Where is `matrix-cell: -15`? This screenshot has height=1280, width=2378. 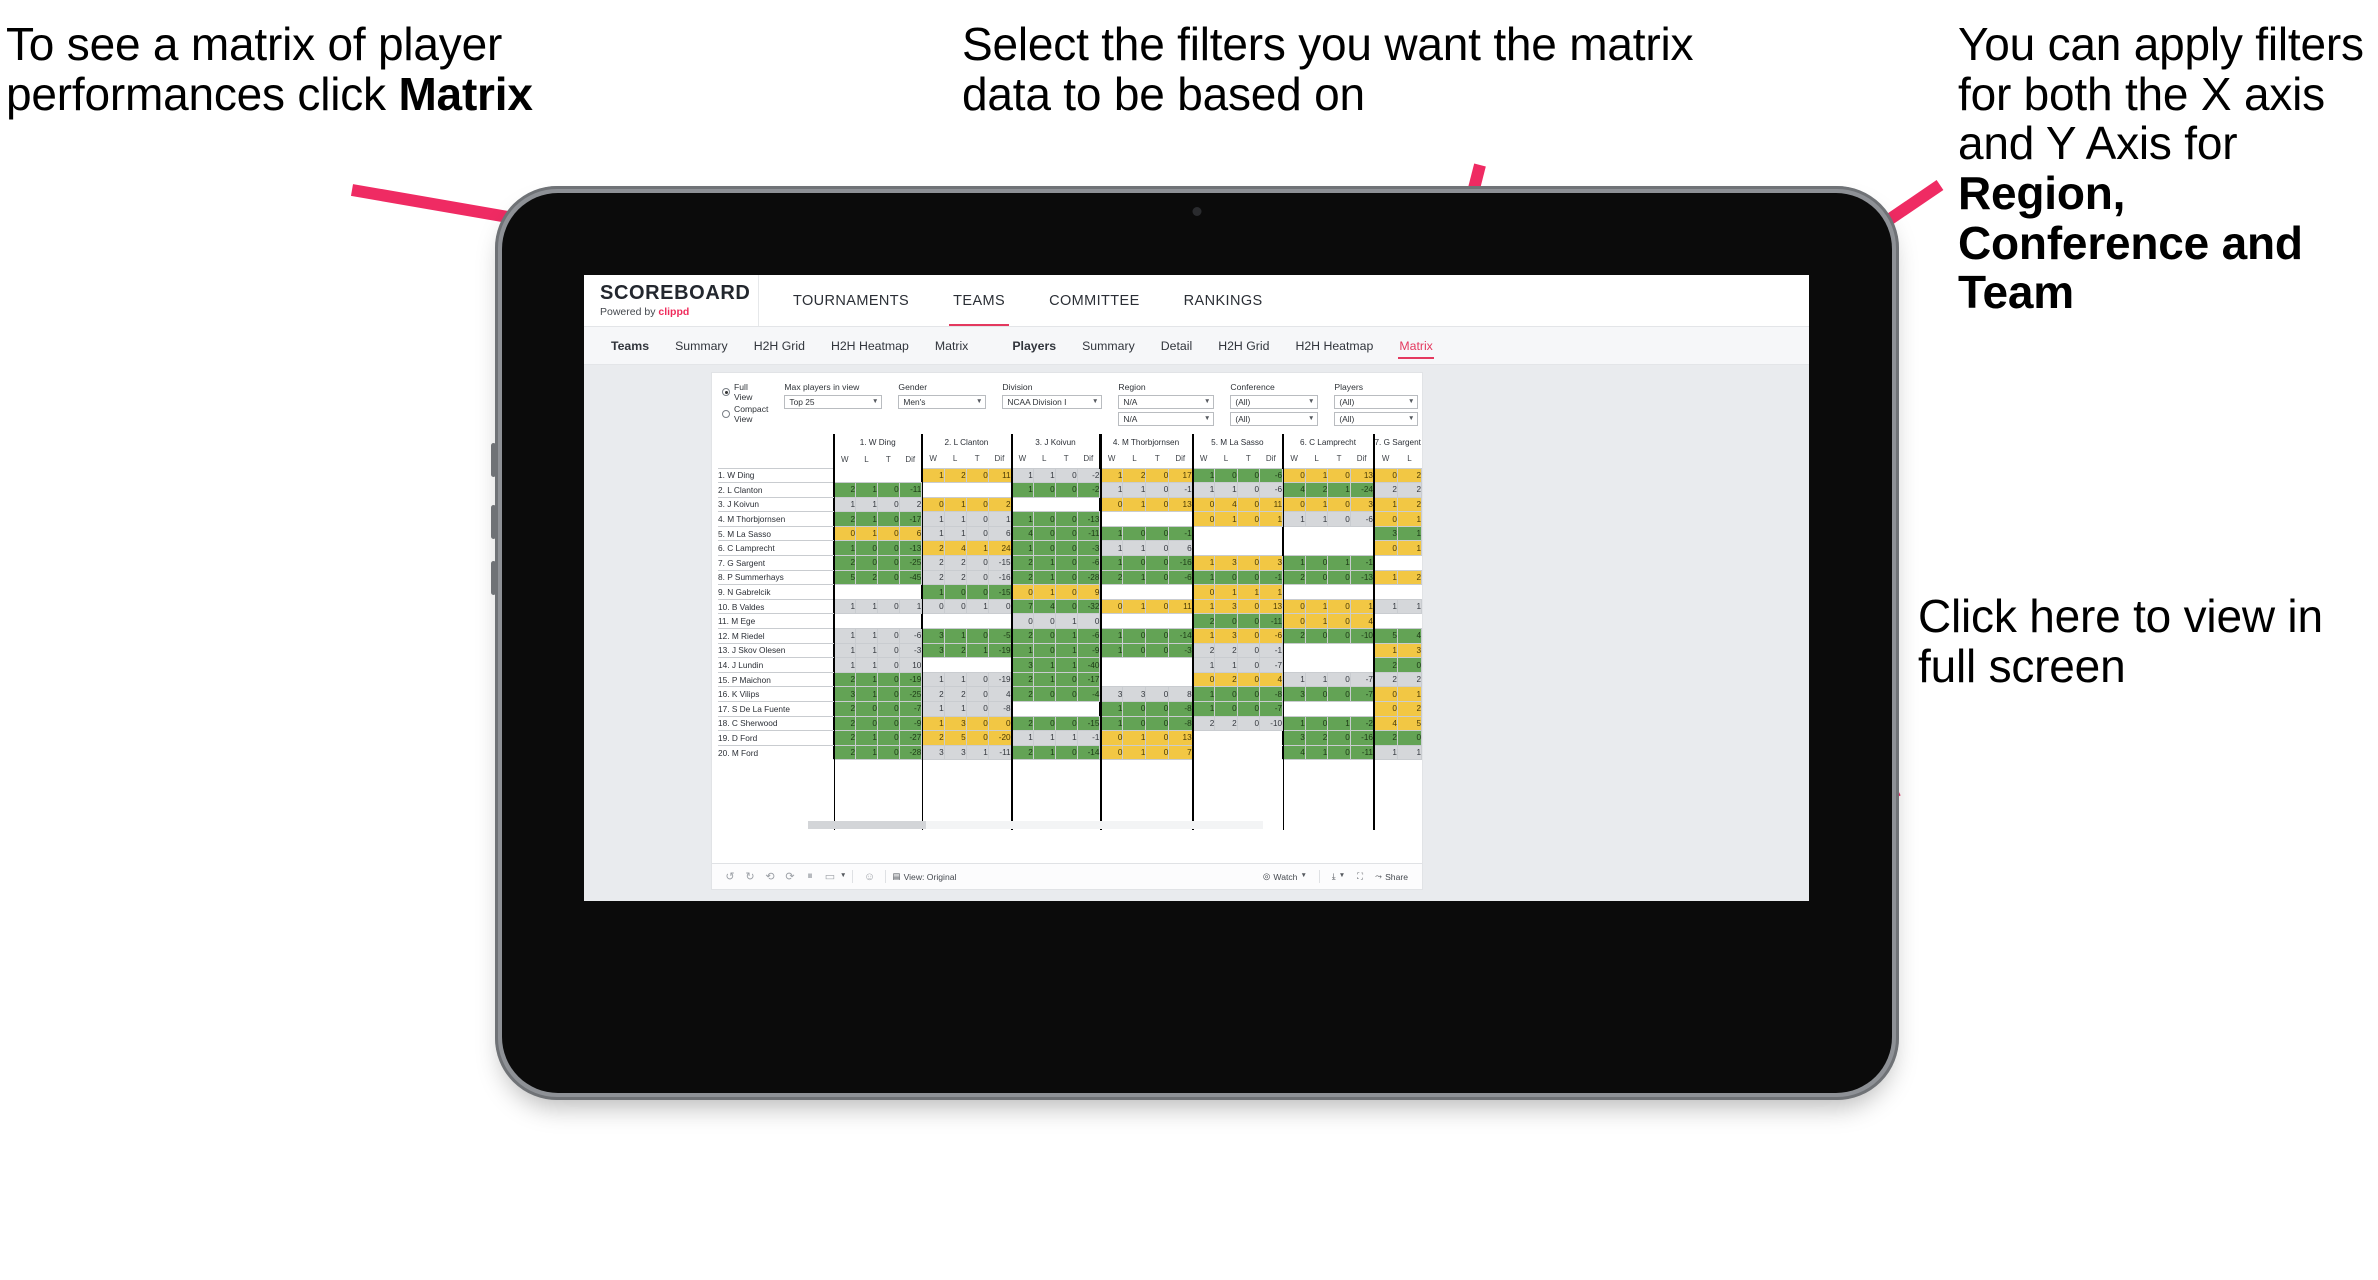 matrix-cell: -15 is located at coordinates (999, 563).